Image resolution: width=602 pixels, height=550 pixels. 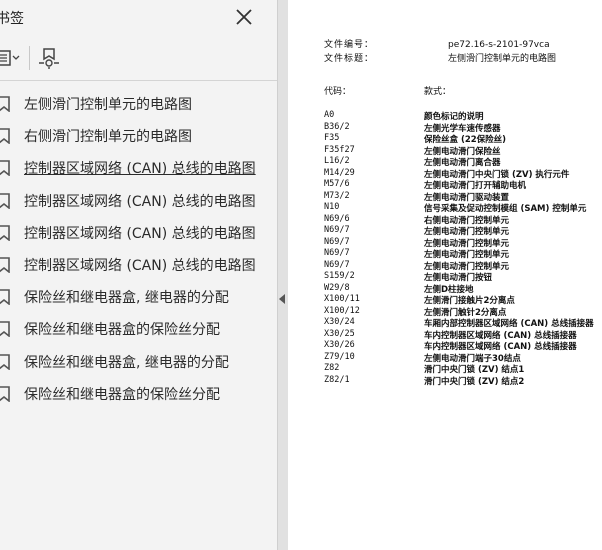 I want to click on file-number-label: 文件编号：, so click(x=349, y=45).